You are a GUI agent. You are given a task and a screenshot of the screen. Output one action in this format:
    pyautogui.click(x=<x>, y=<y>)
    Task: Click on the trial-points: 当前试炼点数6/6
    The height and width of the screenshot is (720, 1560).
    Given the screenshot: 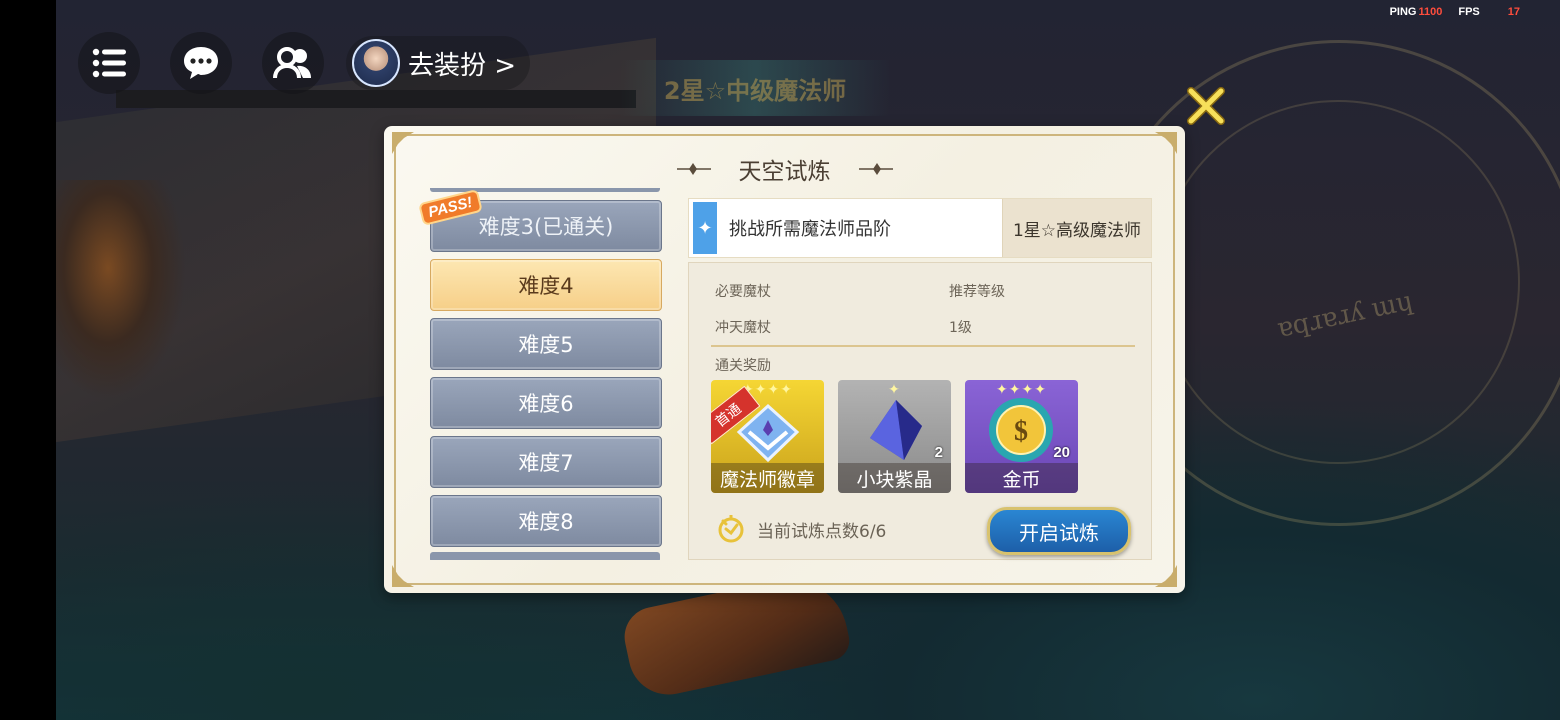 What is the action you would take?
    pyautogui.click(x=801, y=529)
    